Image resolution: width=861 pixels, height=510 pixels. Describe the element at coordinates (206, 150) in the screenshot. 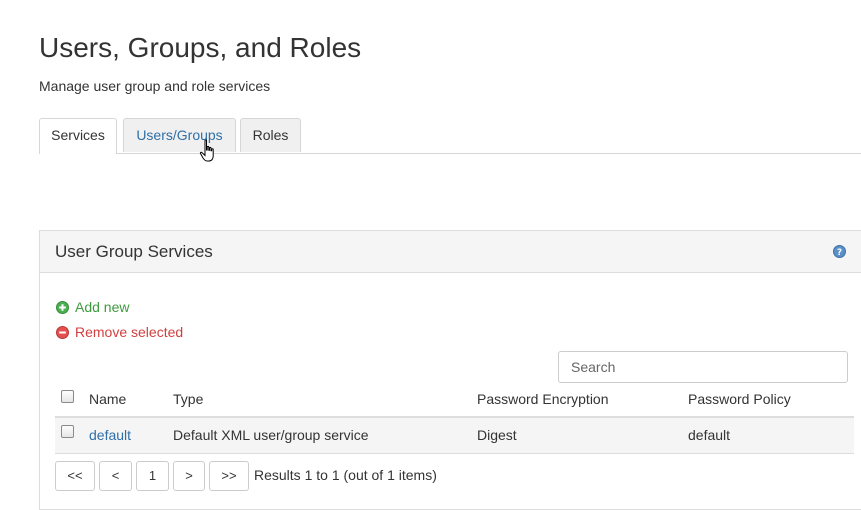

I see `hand-pointer-icon` at that location.